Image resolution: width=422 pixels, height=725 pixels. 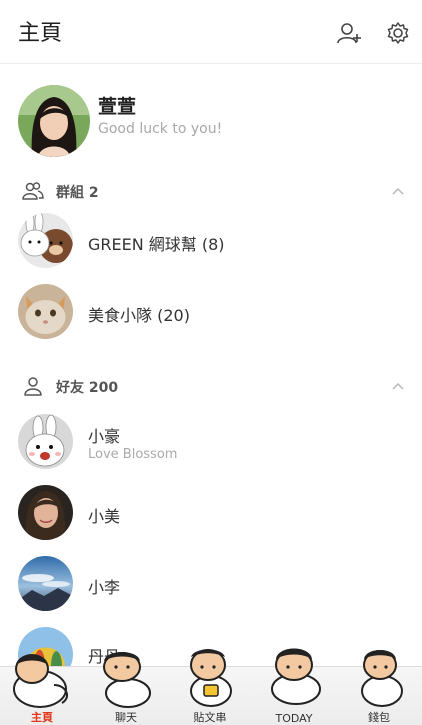 What do you see at coordinates (104, 516) in the screenshot?
I see `friend-name: 小美` at bounding box center [104, 516].